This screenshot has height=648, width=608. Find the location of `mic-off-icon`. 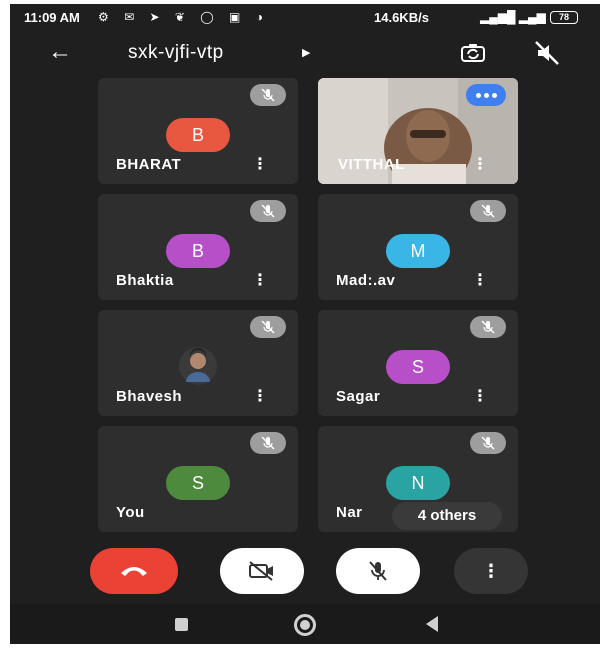

mic-off-icon is located at coordinates (378, 571).